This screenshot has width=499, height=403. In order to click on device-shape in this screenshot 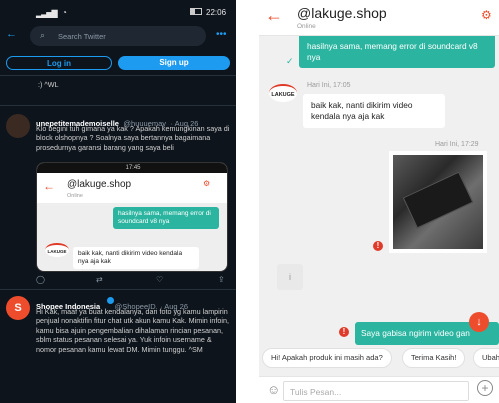, I will do `click(438, 200)`.